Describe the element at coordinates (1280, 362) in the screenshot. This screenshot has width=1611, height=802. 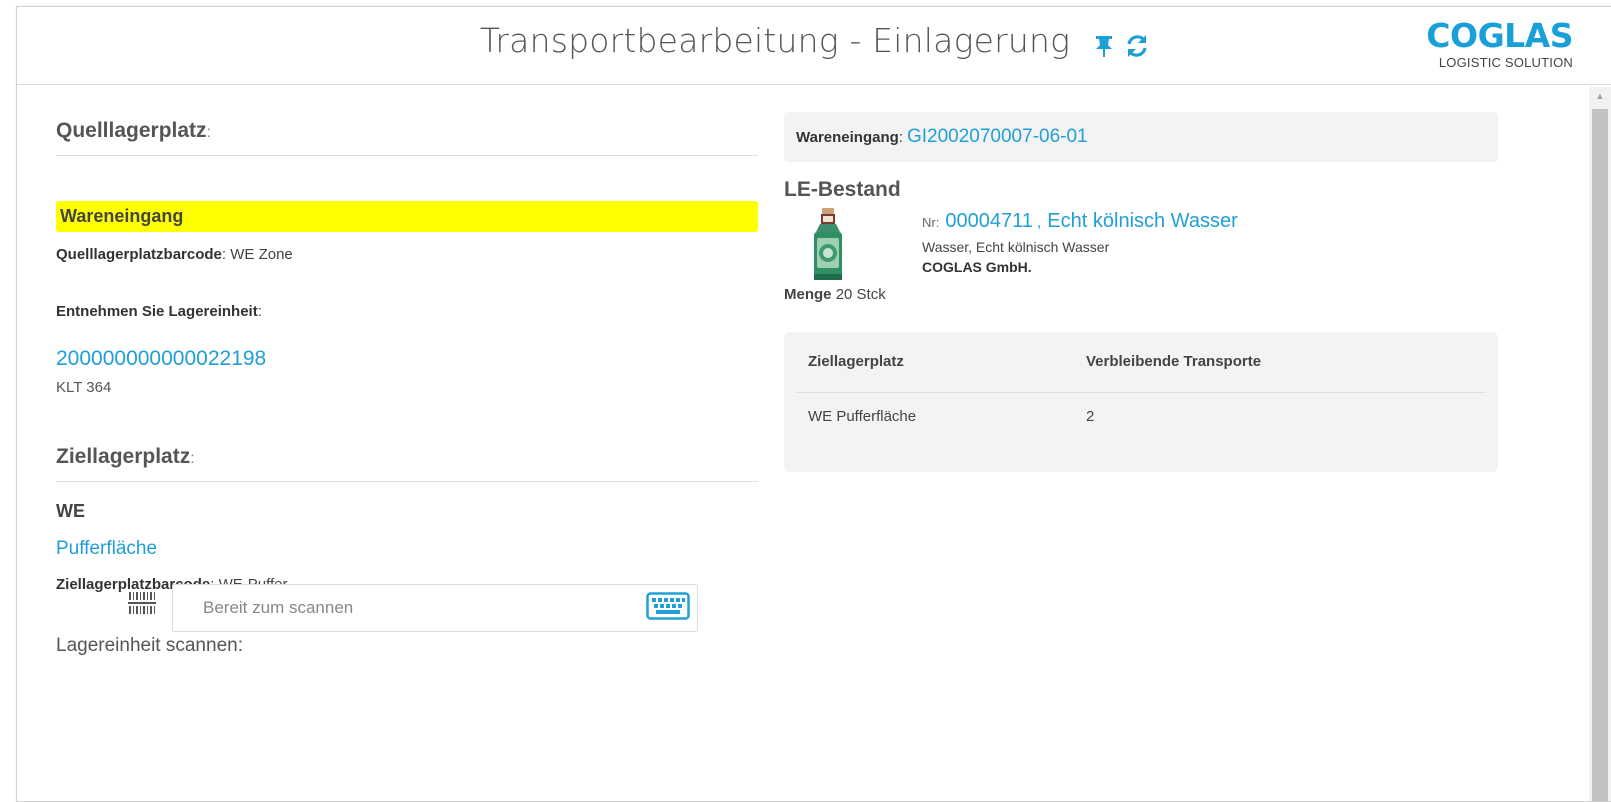
I see `column-header-remaining: Verbleibende Transporte` at that location.